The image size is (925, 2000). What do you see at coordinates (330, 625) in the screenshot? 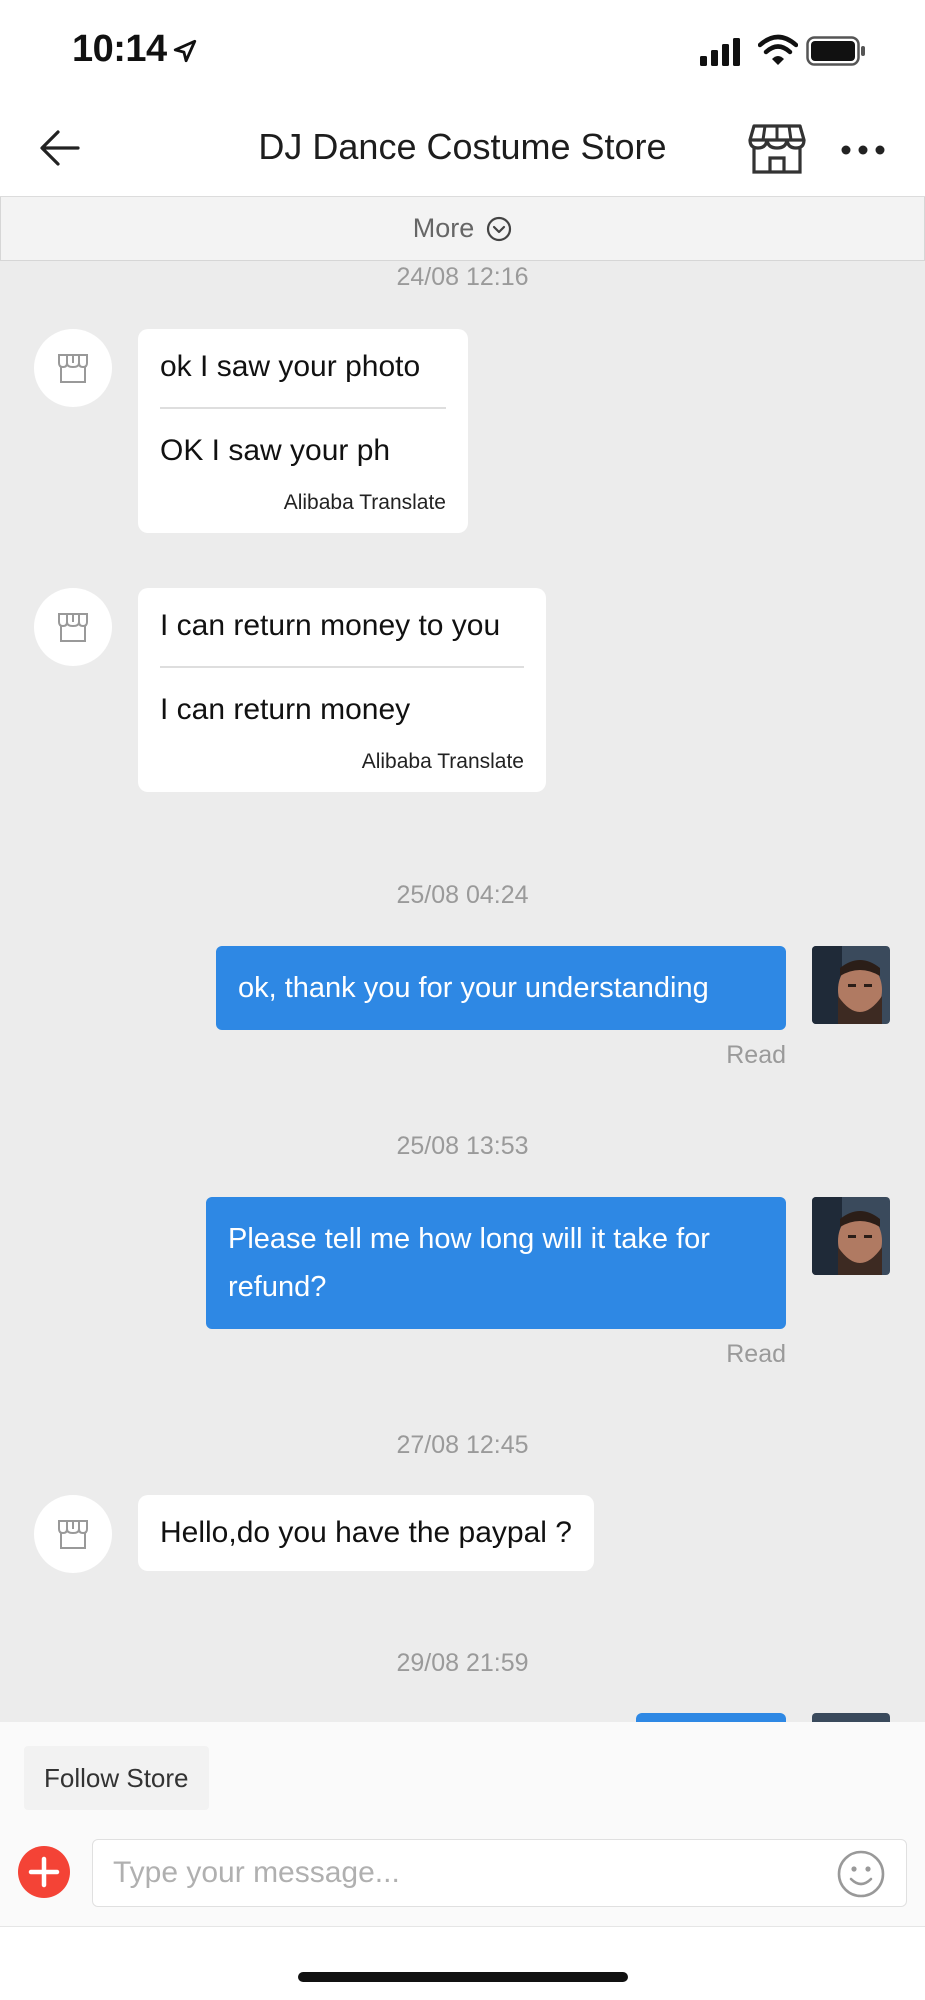
I see `message-original: I can return money to you` at bounding box center [330, 625].